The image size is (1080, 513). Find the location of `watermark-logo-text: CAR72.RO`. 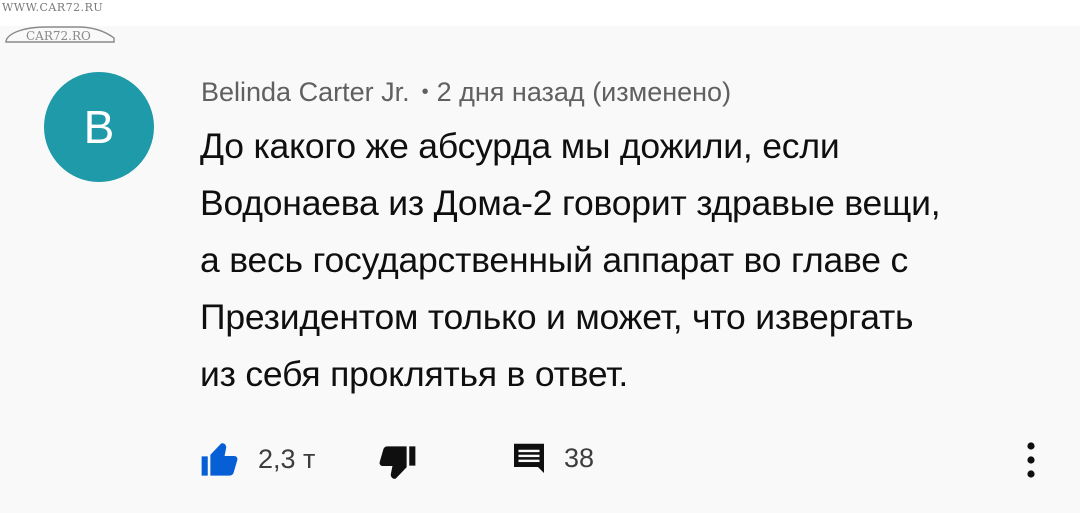

watermark-logo-text: CAR72.RO is located at coordinates (58, 36).